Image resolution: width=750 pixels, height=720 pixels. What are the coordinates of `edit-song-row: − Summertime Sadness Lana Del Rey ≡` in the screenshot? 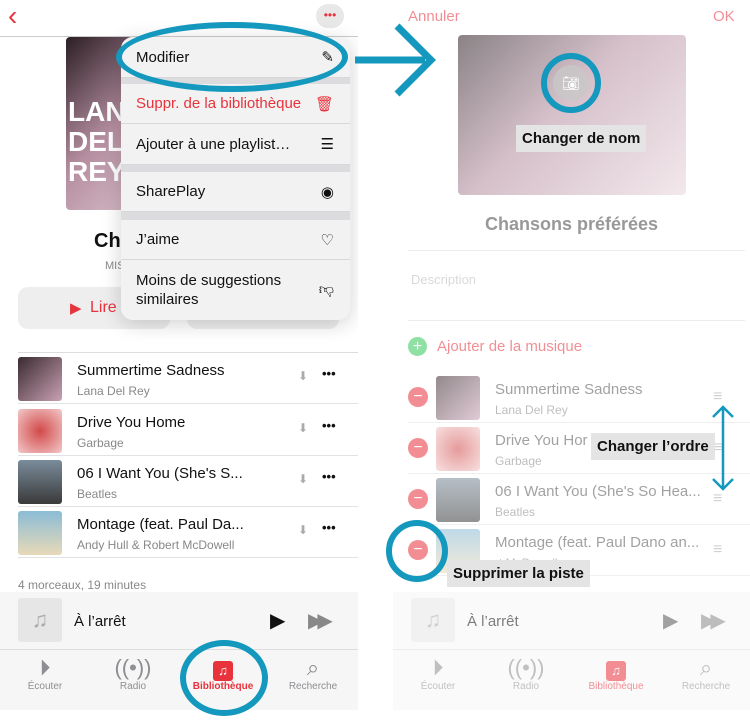 It's located at (579, 397).